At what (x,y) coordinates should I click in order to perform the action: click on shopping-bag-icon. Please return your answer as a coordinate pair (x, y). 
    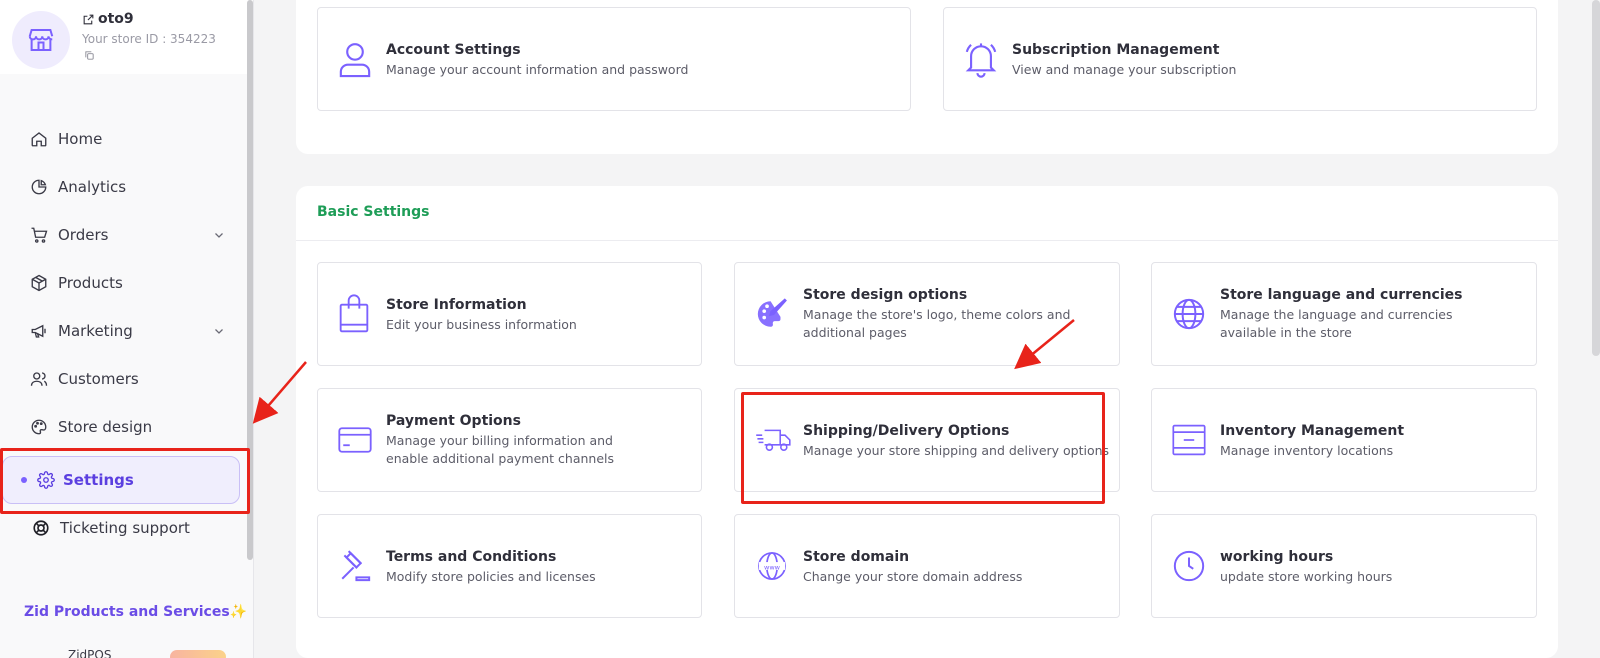
    Looking at the image, I should click on (354, 313).